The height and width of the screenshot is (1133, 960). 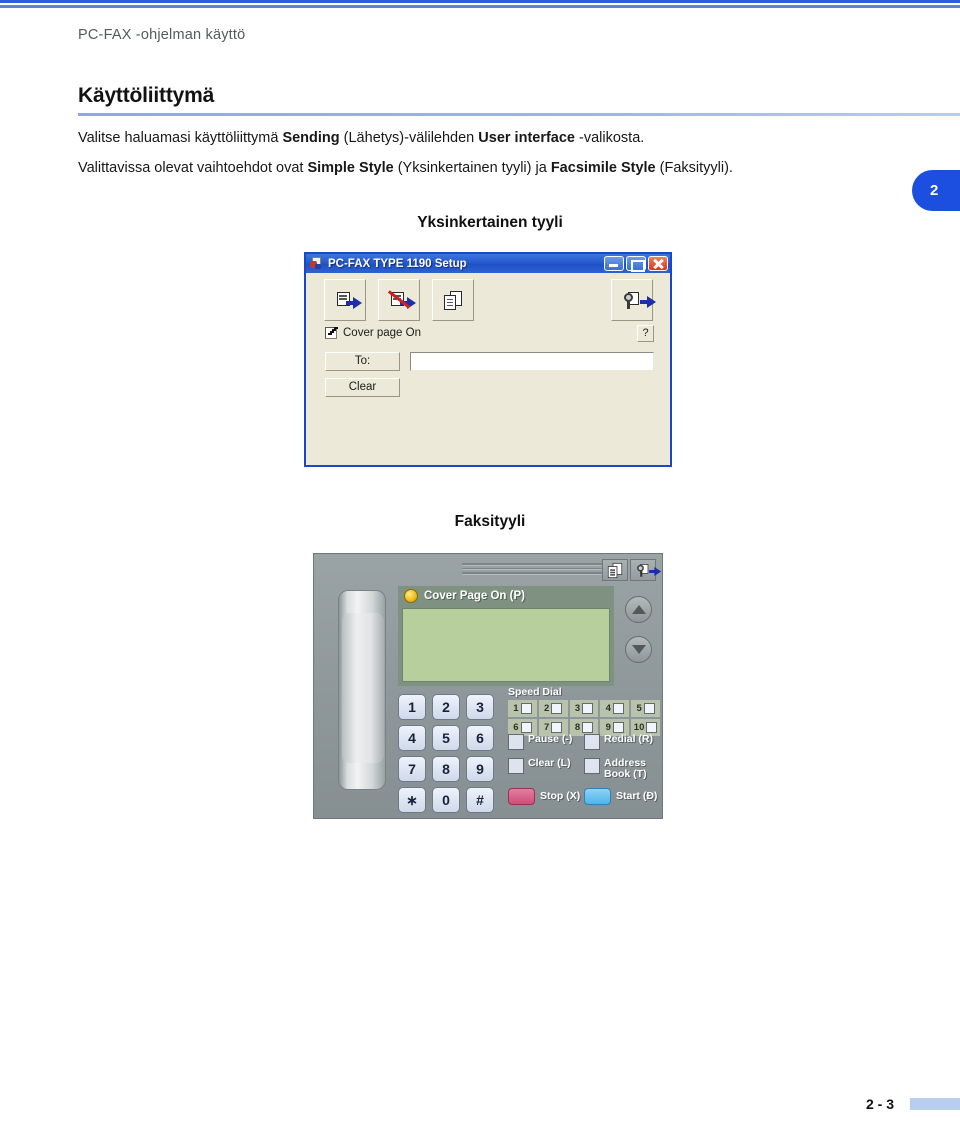 What do you see at coordinates (480, 738) in the screenshot?
I see `key-6: 6` at bounding box center [480, 738].